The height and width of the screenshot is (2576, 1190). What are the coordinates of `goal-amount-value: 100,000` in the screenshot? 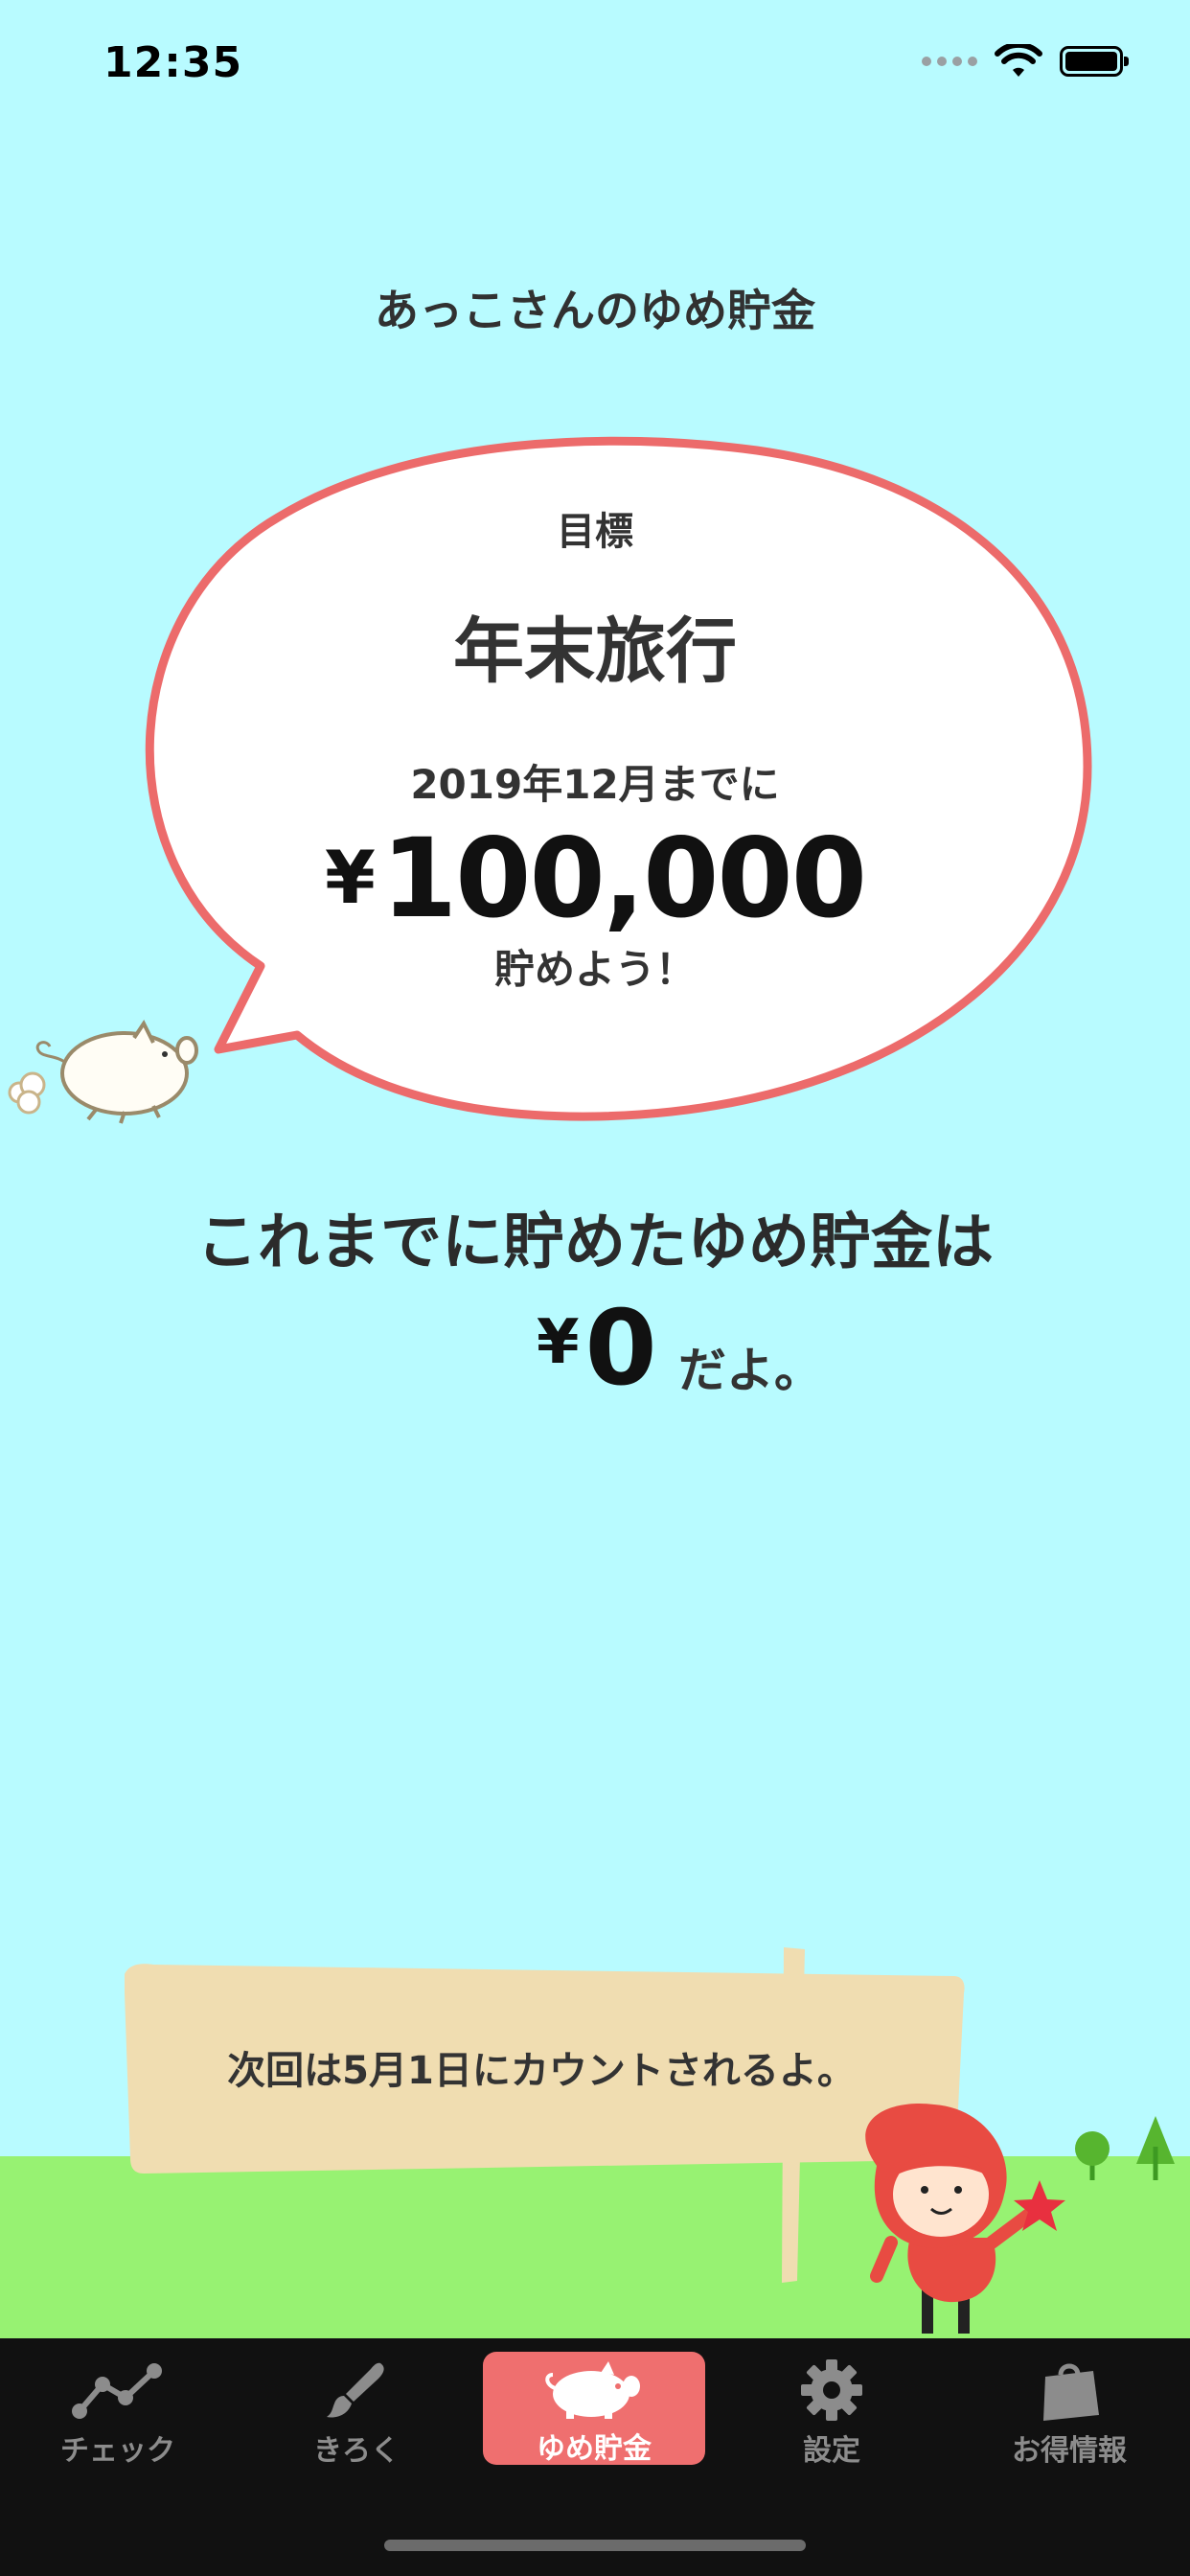 It's located at (623, 878).